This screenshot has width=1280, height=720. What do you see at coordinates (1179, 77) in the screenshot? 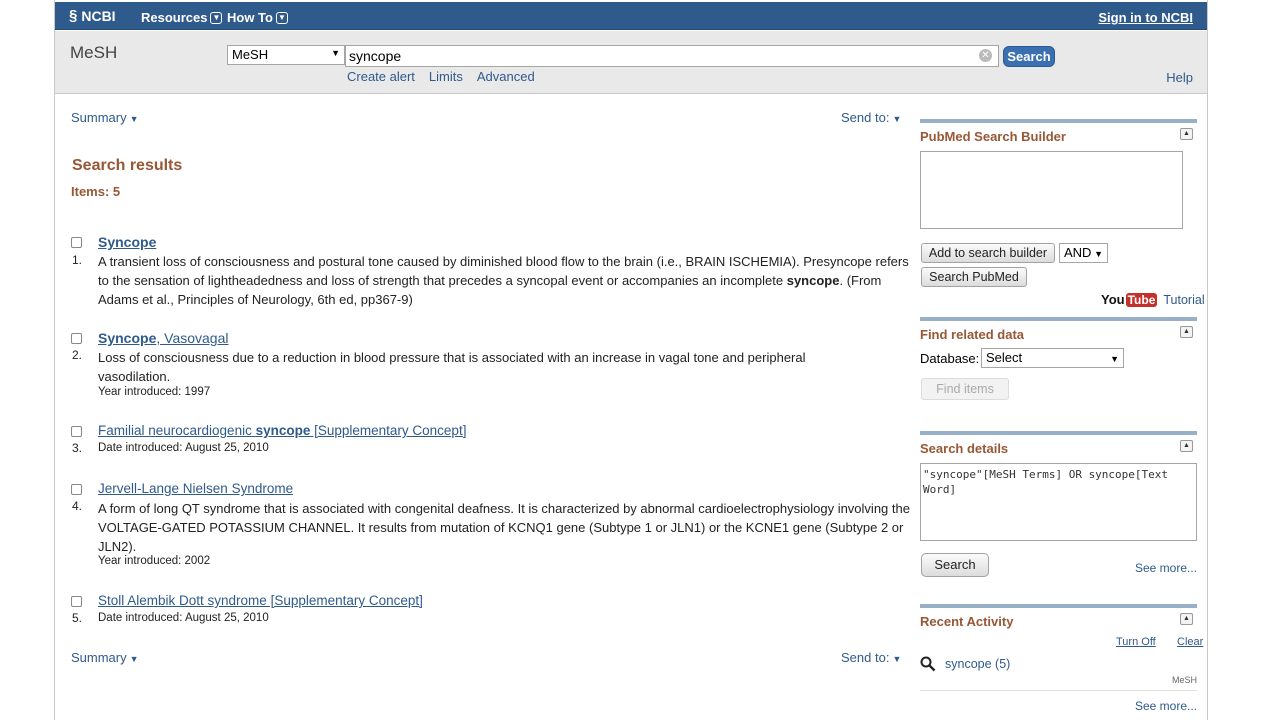
I see `help-link: Help` at bounding box center [1179, 77].